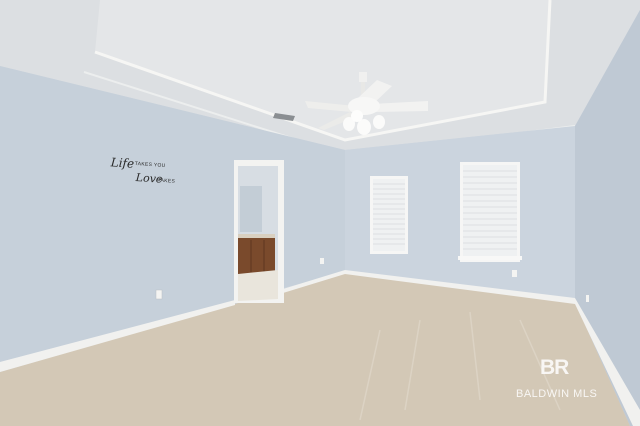 The height and width of the screenshot is (426, 640). Describe the element at coordinates (389, 215) in the screenshot. I see `window-left-blind` at that location.